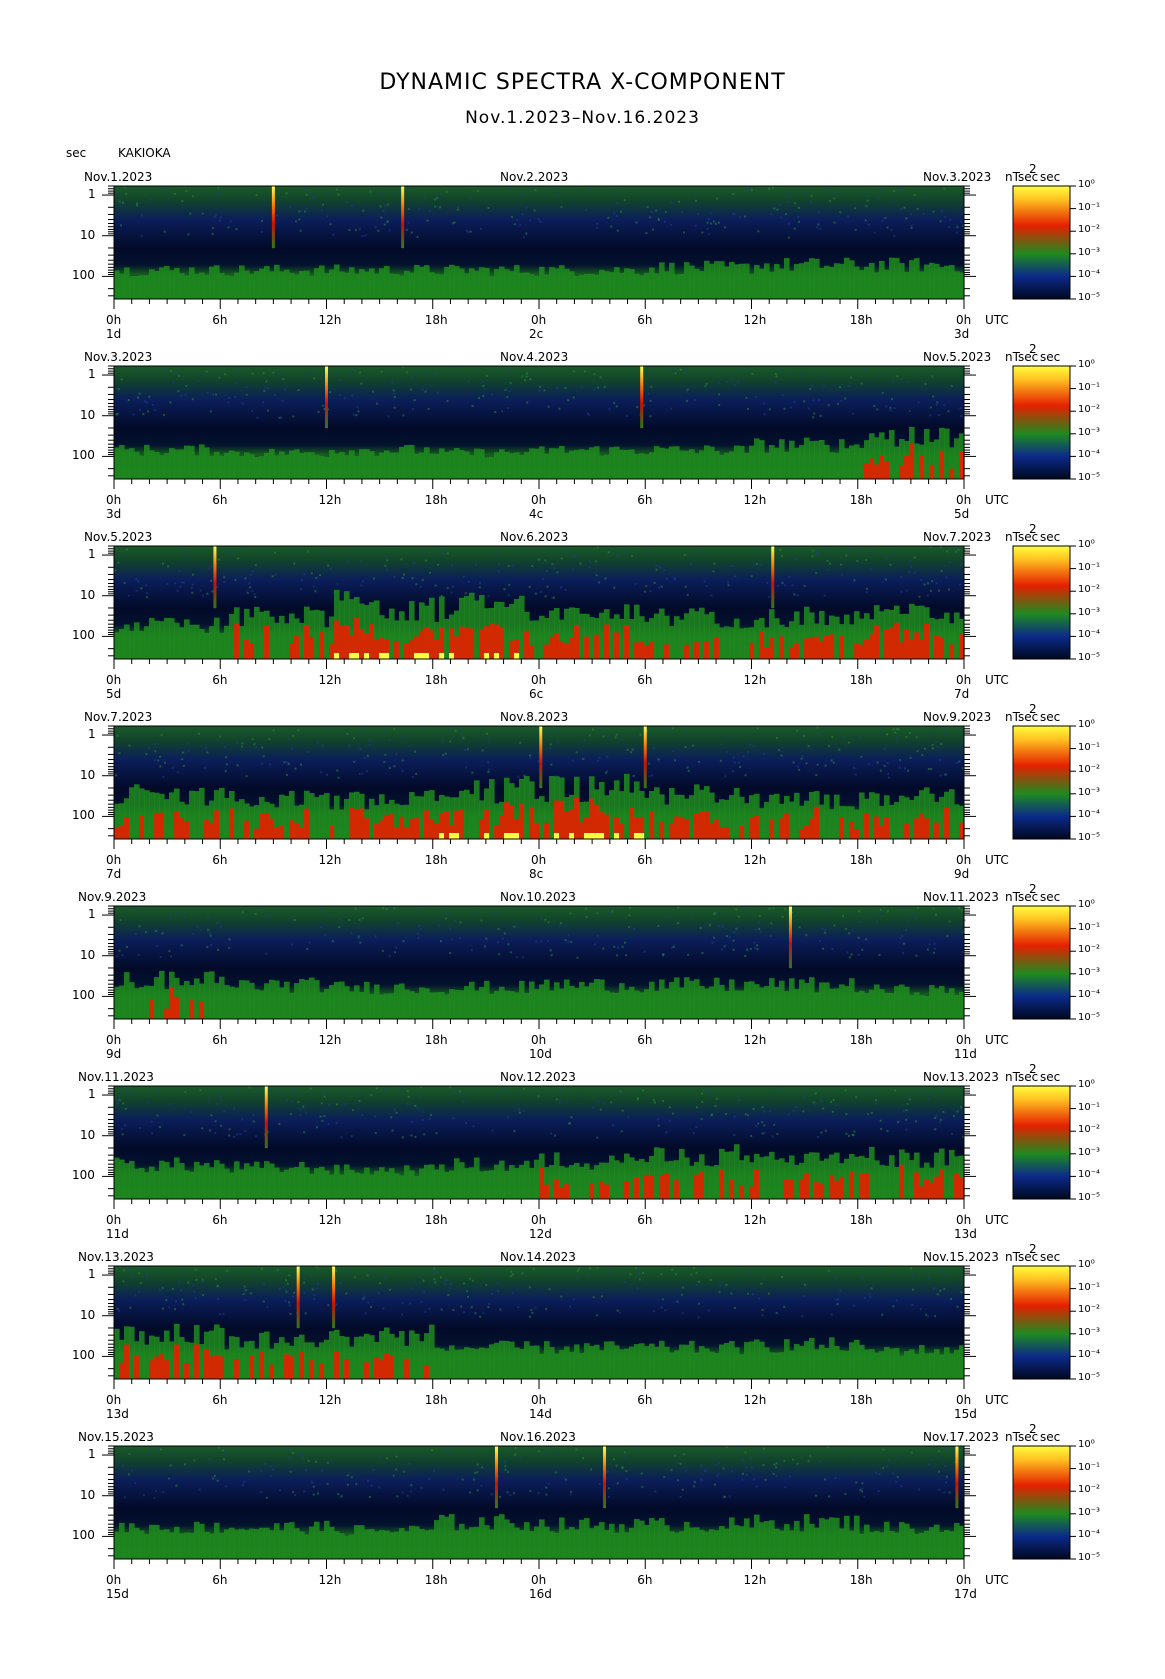 Image resolution: width=1165 pixels, height=1679 pixels. What do you see at coordinates (541, 757) in the screenshot?
I see `impulse-spike` at bounding box center [541, 757].